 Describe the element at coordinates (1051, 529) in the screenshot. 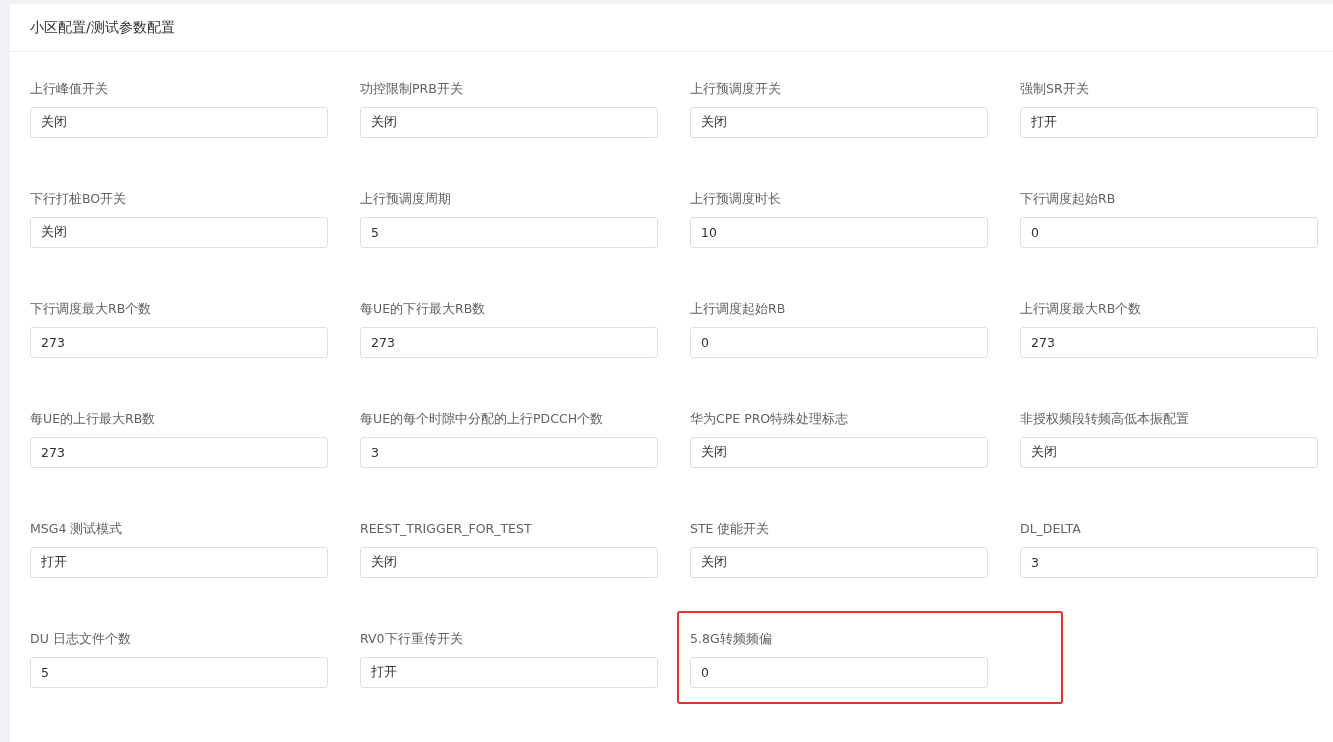

I see `field-label: DL_DELTA` at that location.